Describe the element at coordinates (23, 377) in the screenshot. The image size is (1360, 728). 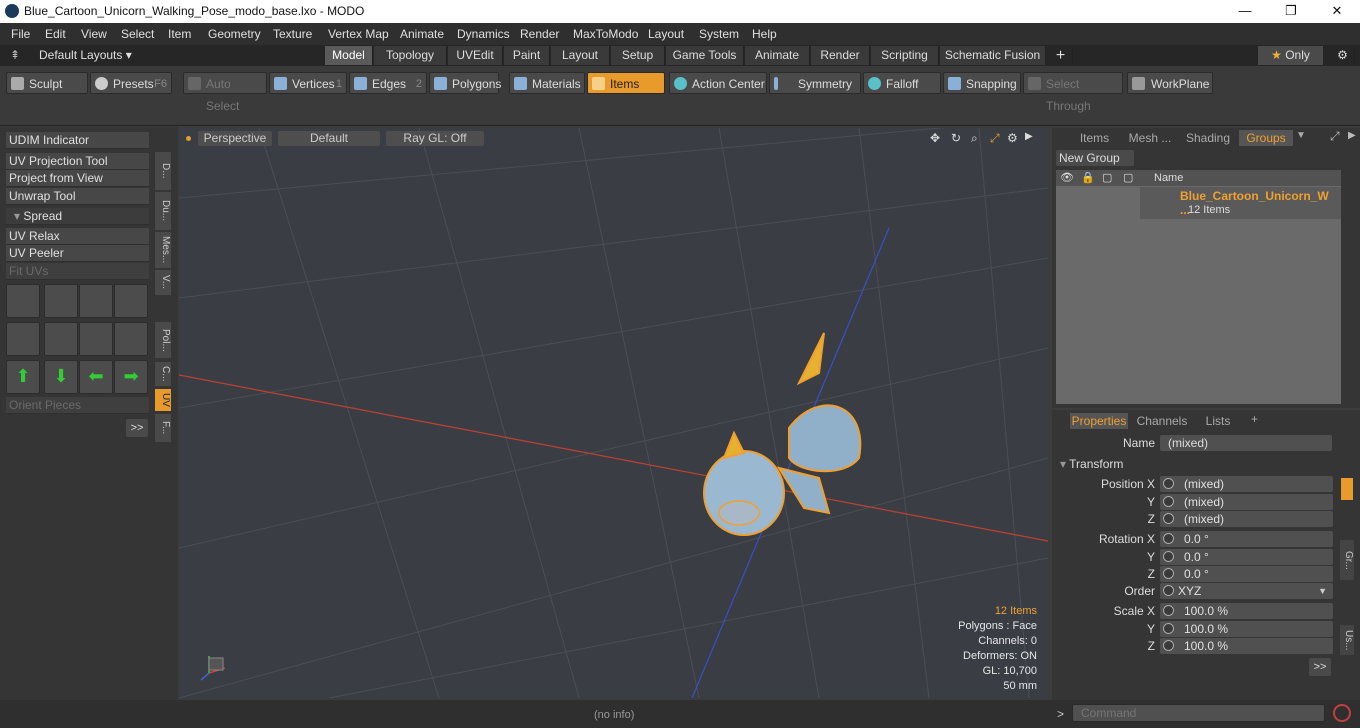
I see `arrow-up-icon: ⬆` at that location.